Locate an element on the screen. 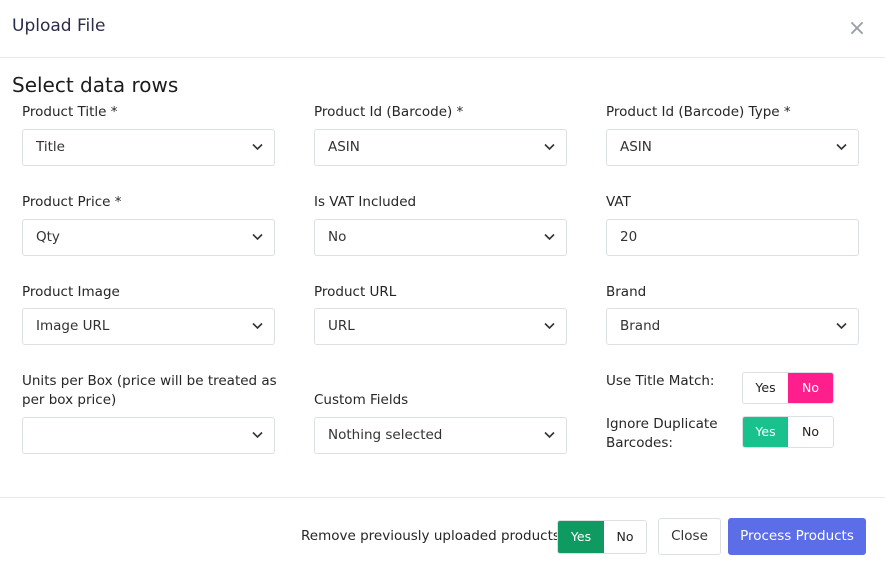 This screenshot has height=575, width=885. custom-fields-label: Custom Fields is located at coordinates (361, 400).